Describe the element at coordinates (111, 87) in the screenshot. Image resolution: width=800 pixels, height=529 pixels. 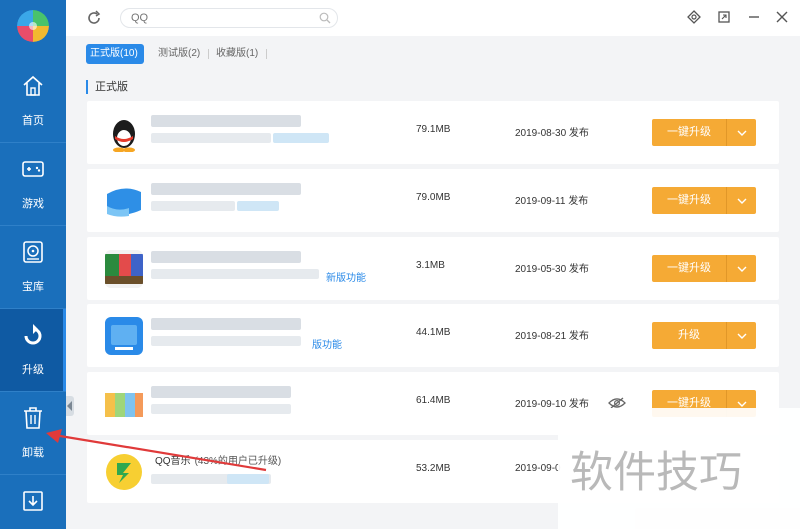
I see `section-title: 正式版` at that location.